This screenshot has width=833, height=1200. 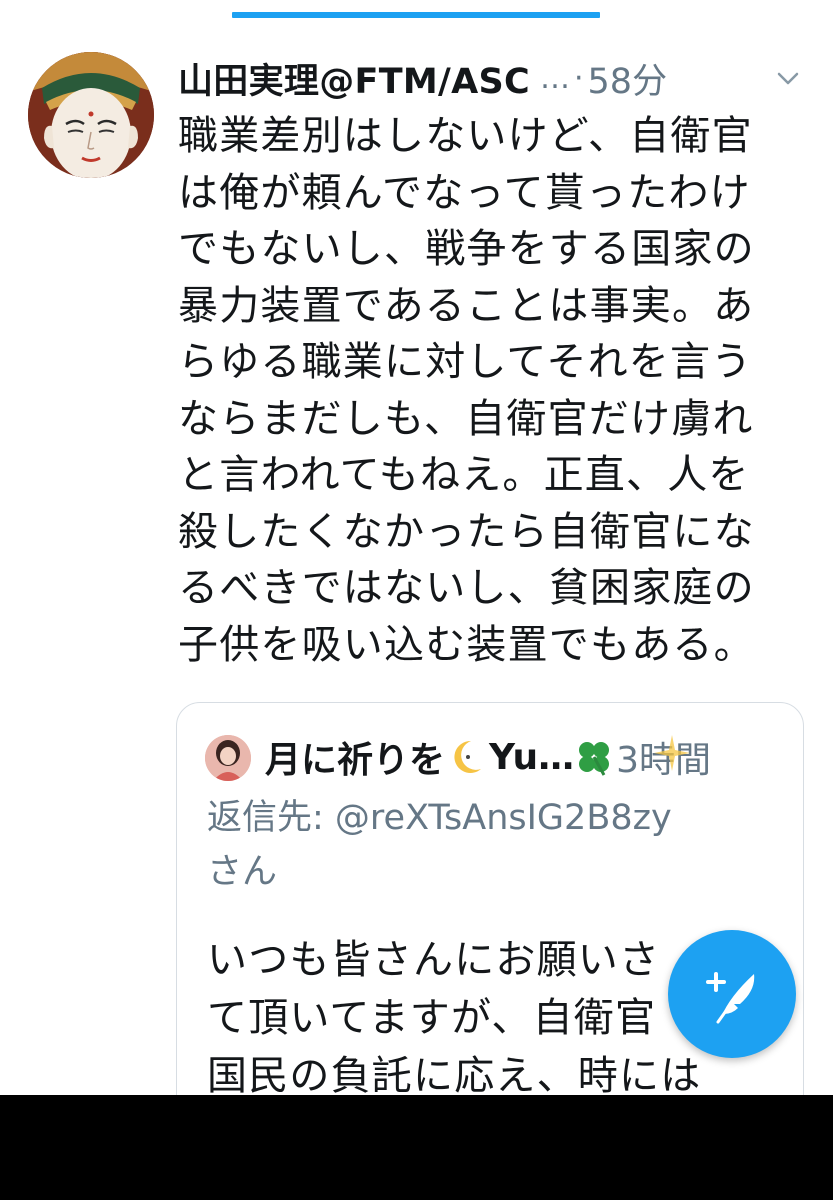 I want to click on chevron-down-icon, so click(x=788, y=78).